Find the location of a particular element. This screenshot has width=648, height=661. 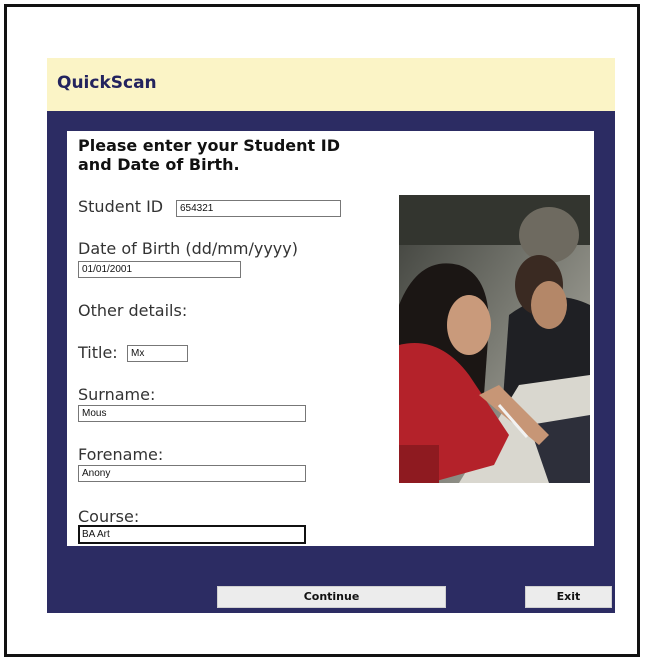

dob-input is located at coordinates (159, 269).